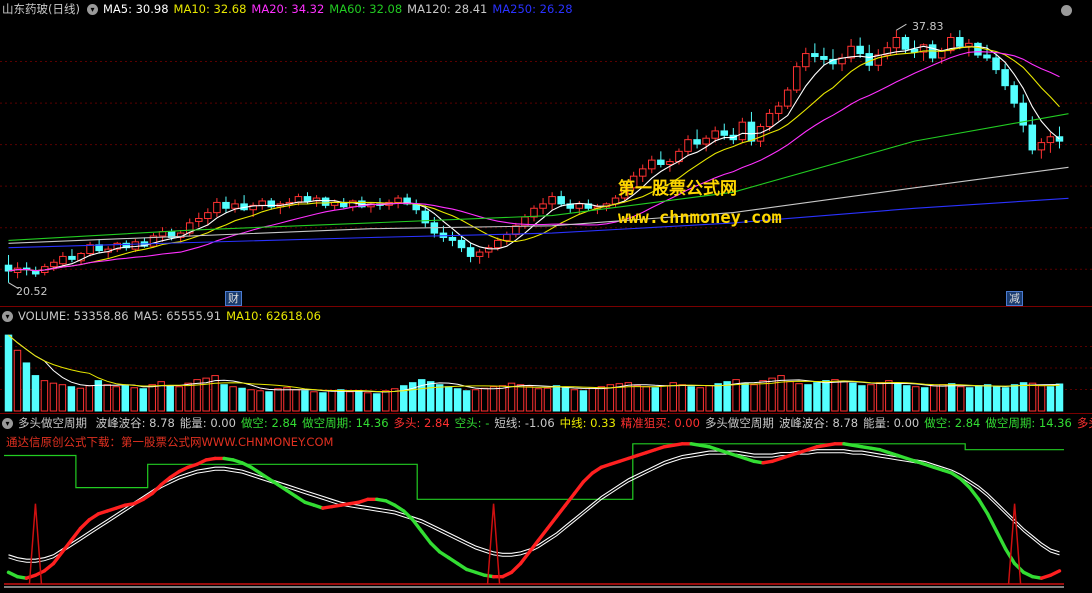  What do you see at coordinates (534, 363) in the screenshot?
I see `volume-ma5-line` at bounding box center [534, 363].